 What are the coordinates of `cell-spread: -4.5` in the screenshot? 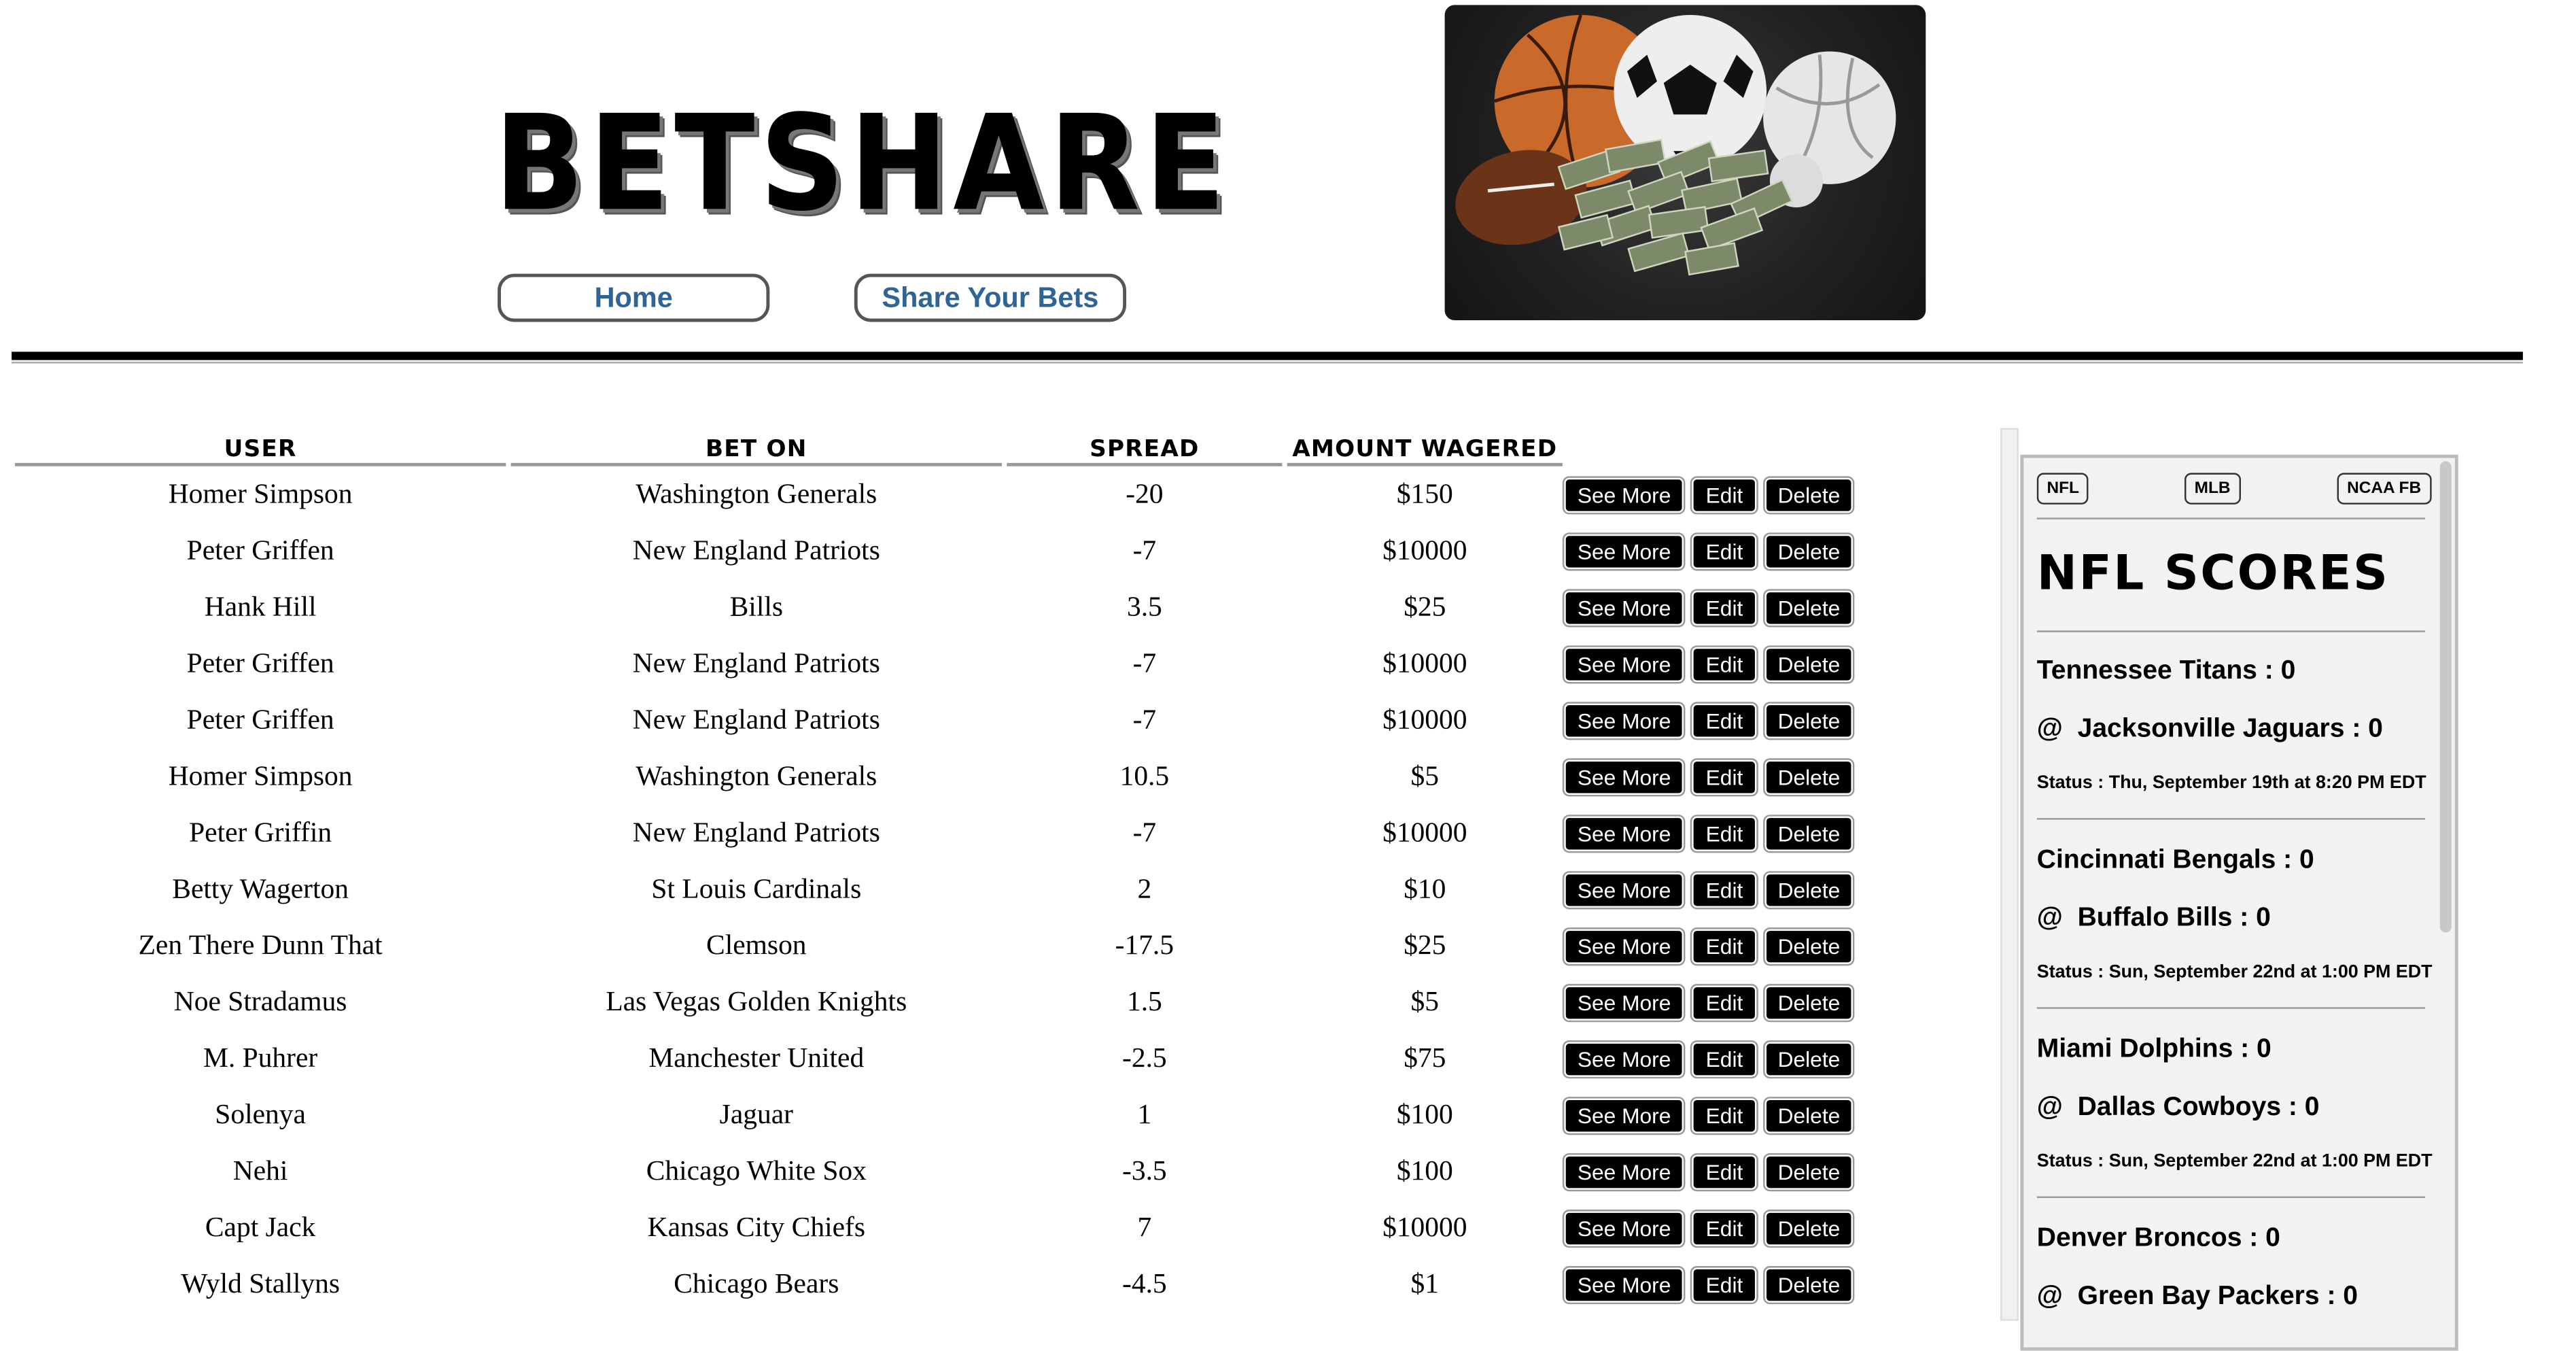 It's located at (1144, 1283).